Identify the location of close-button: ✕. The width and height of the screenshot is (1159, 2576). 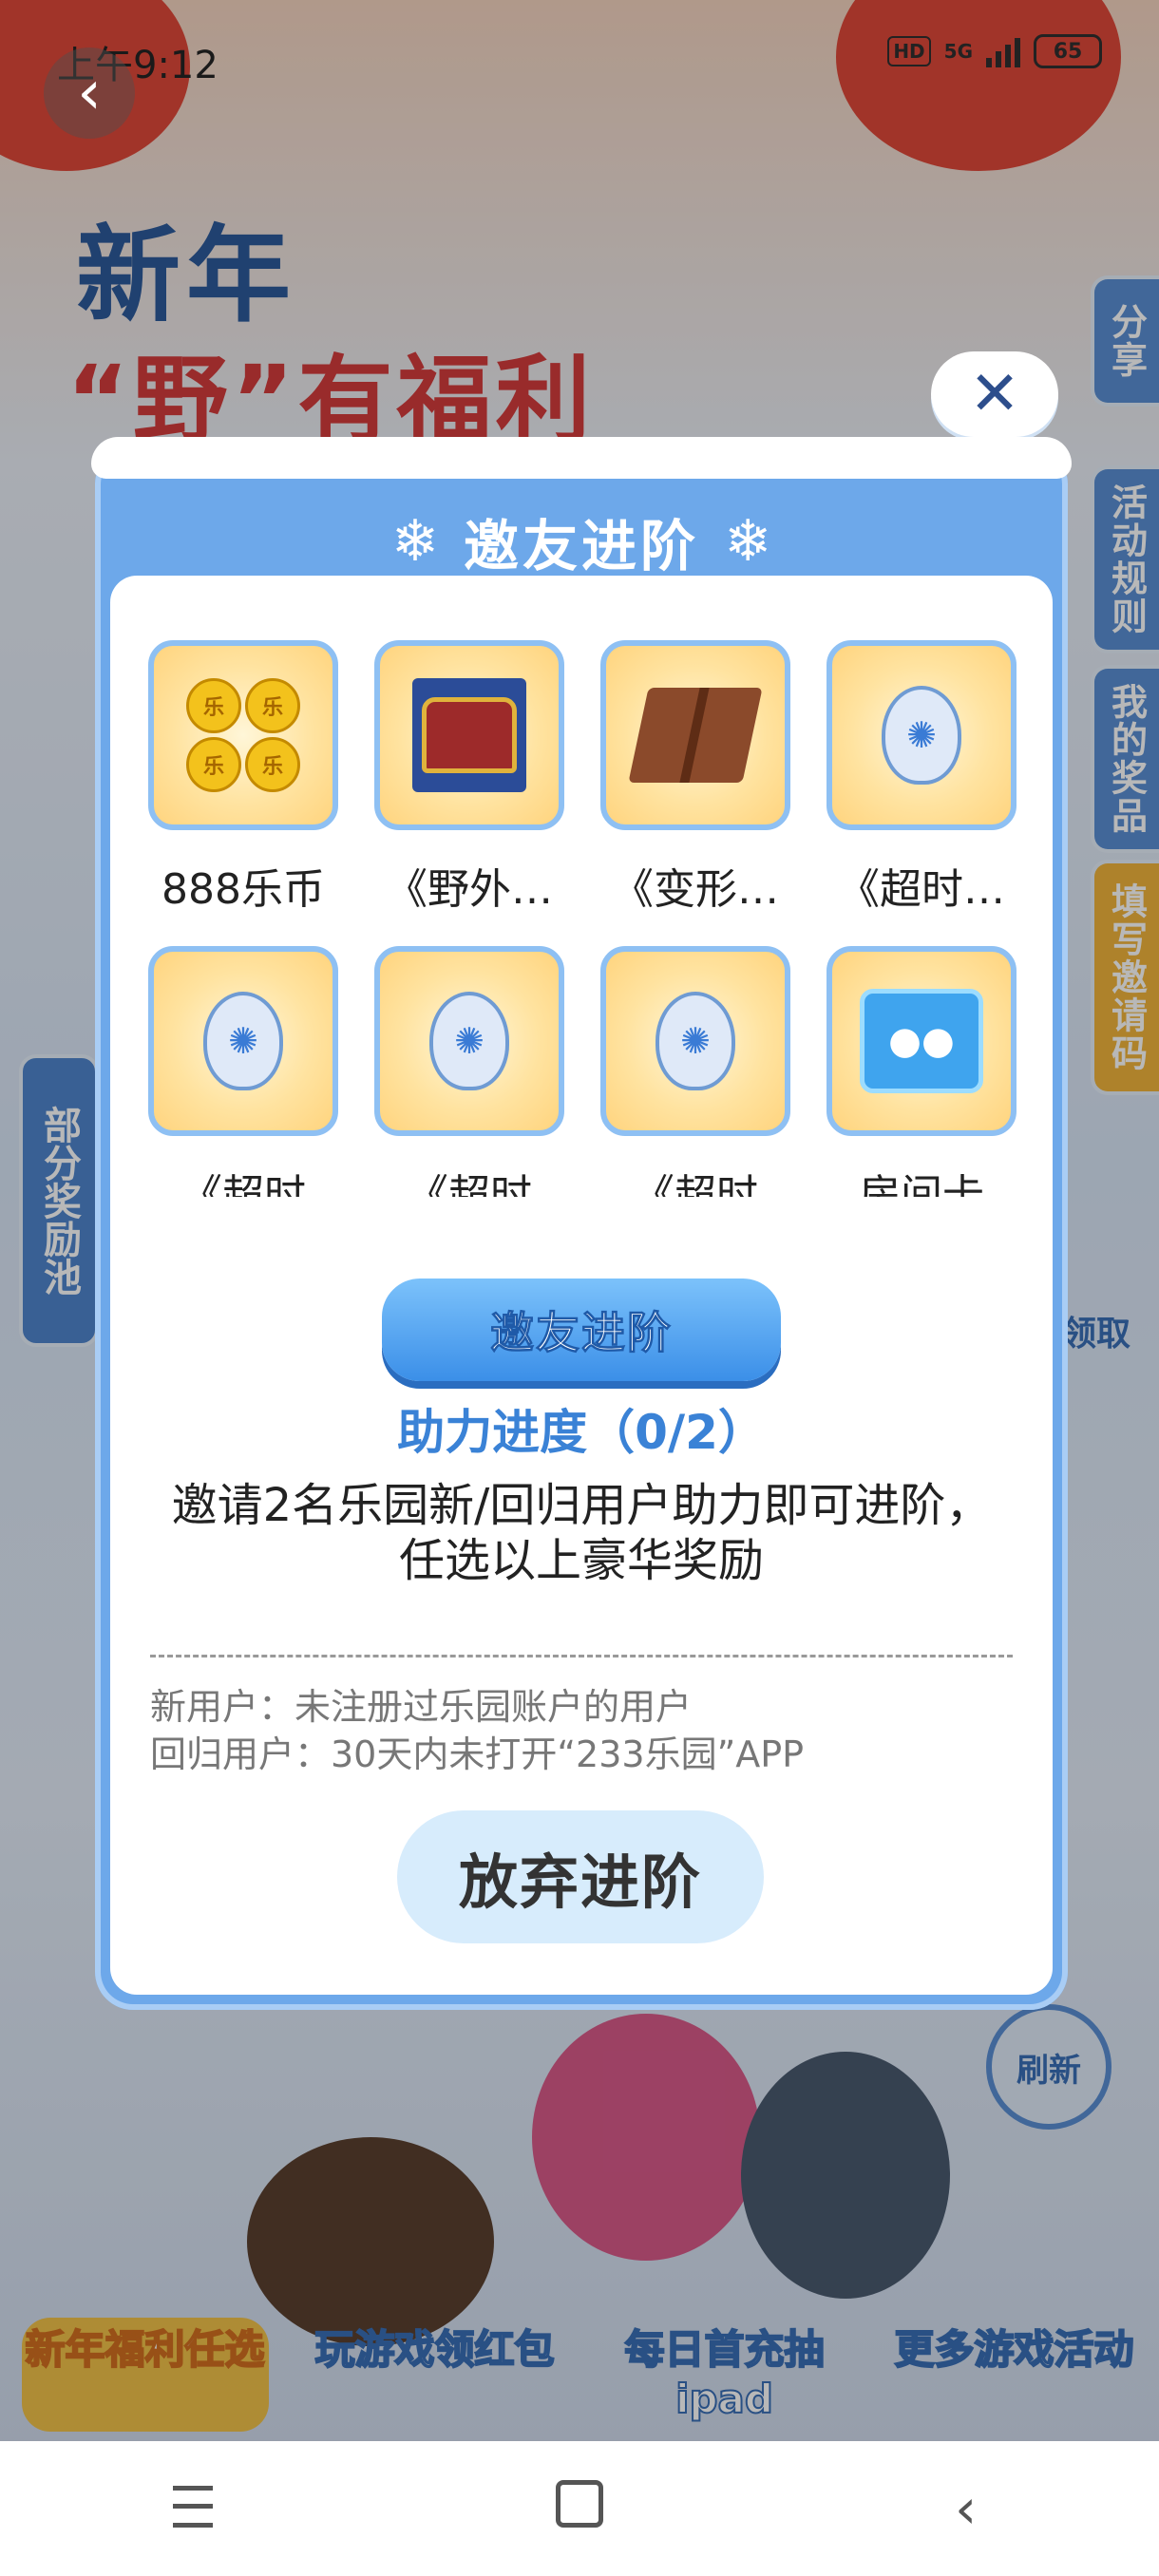
(994, 394).